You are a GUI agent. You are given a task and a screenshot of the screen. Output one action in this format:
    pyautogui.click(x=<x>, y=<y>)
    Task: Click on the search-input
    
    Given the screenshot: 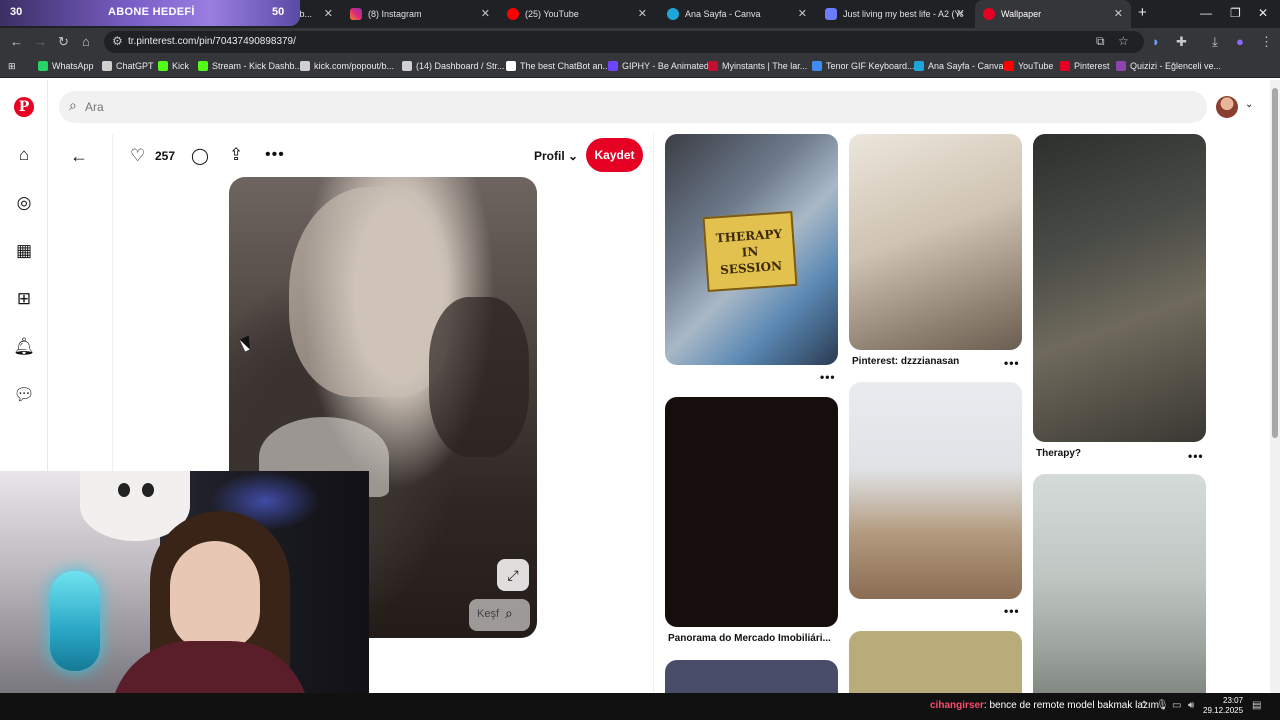 What is the action you would take?
    pyautogui.click(x=335, y=107)
    